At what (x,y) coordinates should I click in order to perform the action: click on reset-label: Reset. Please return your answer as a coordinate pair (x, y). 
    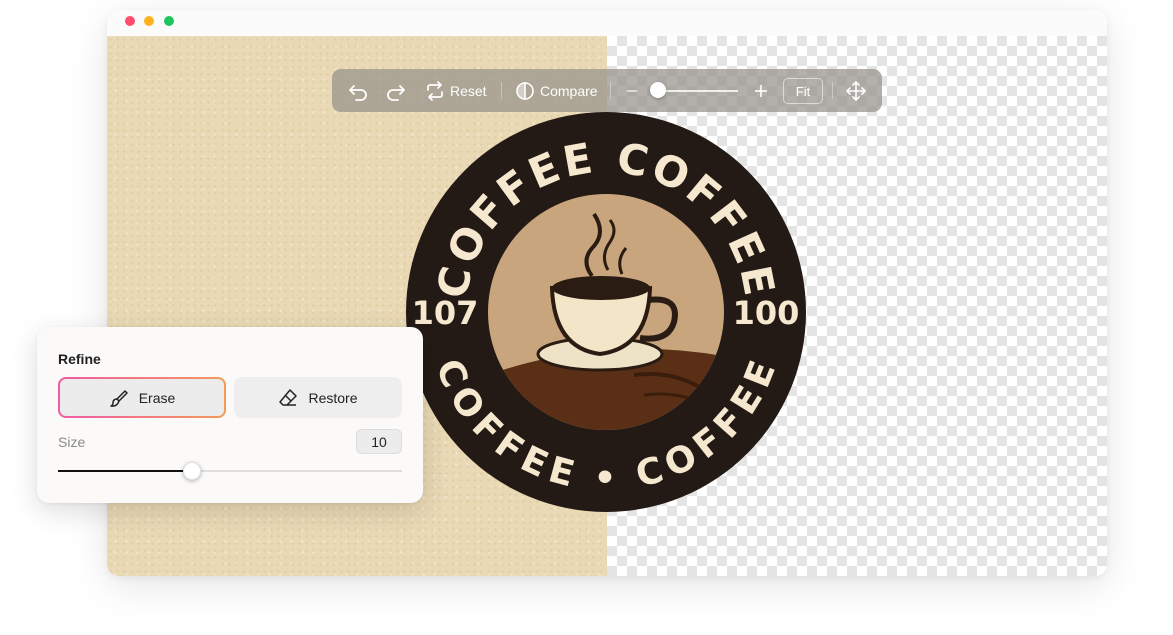
    Looking at the image, I should click on (468, 90).